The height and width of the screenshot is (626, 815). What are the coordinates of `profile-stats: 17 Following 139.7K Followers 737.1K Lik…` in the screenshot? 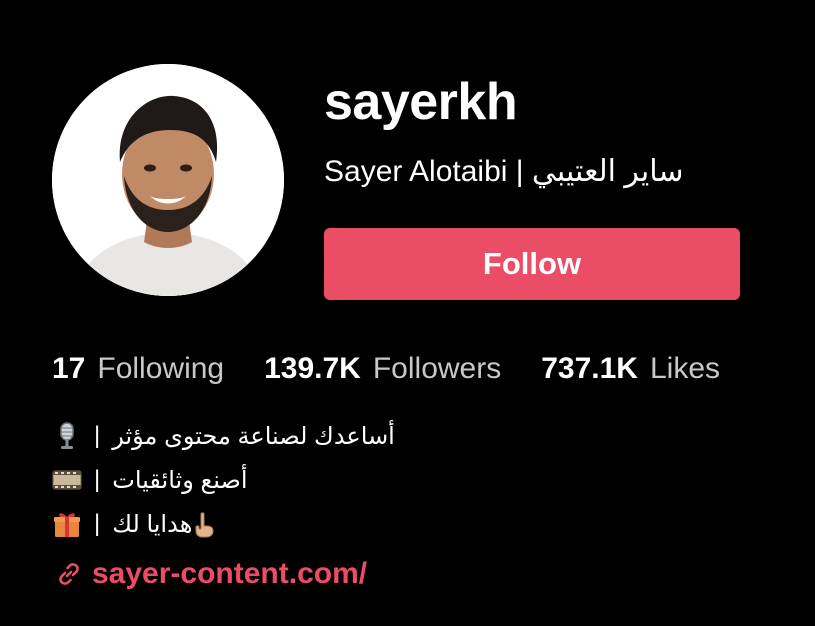 It's located at (386, 369).